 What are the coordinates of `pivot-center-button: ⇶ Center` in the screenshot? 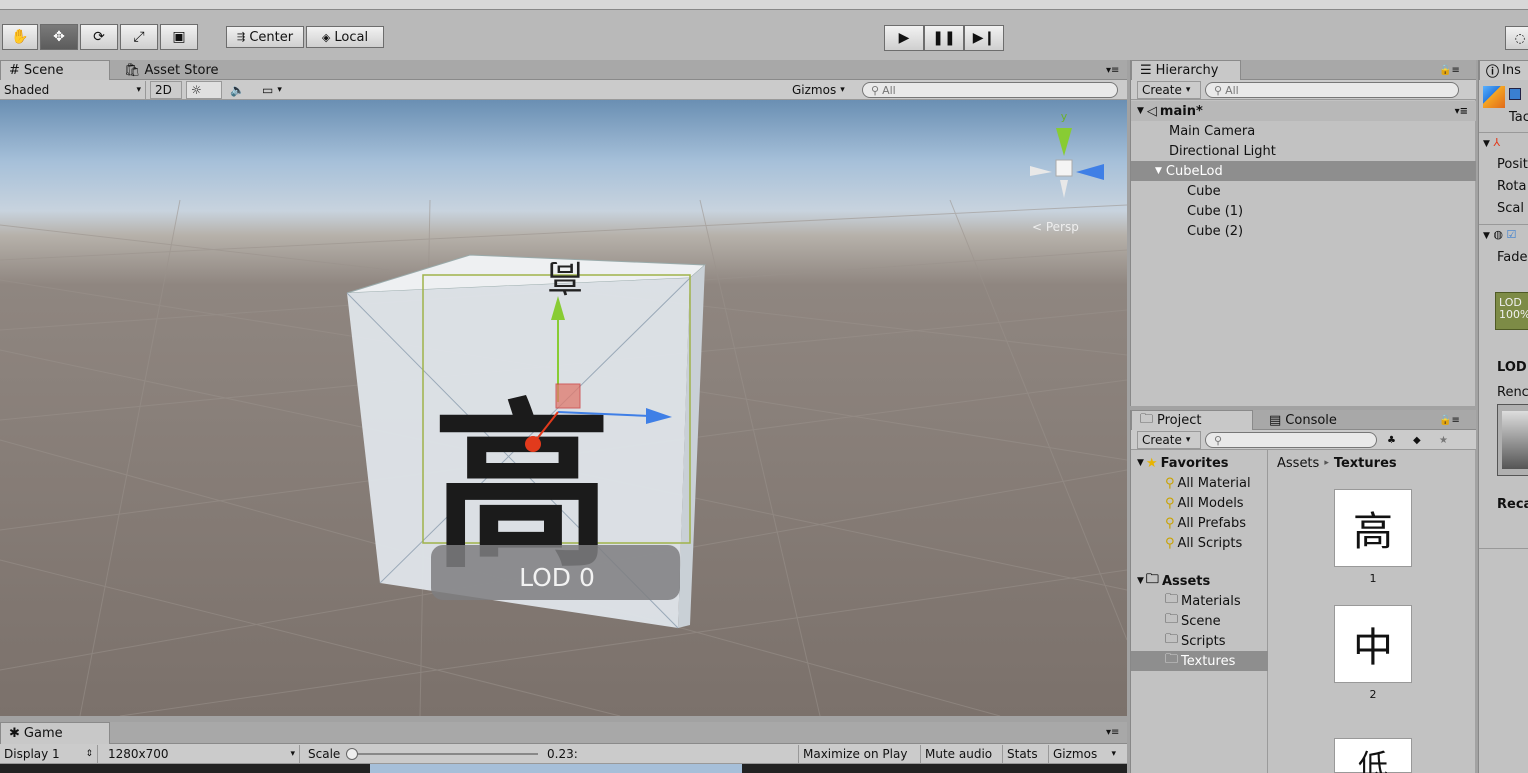 It's located at (265, 37).